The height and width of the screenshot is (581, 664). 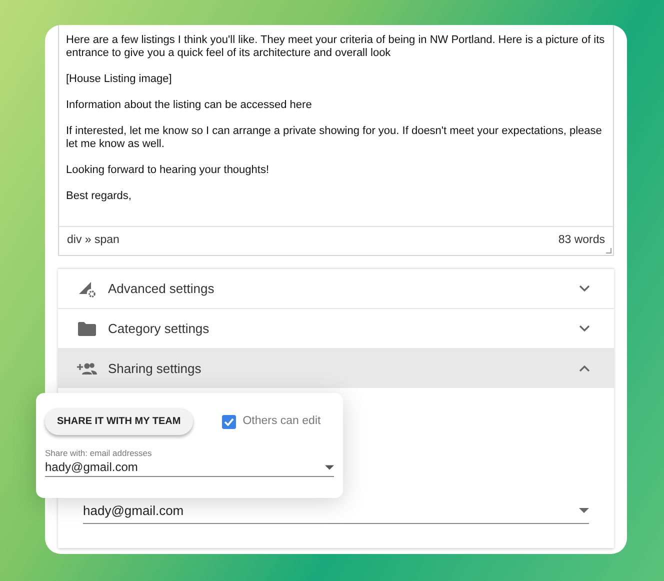 I want to click on chevron-up-icon, so click(x=584, y=368).